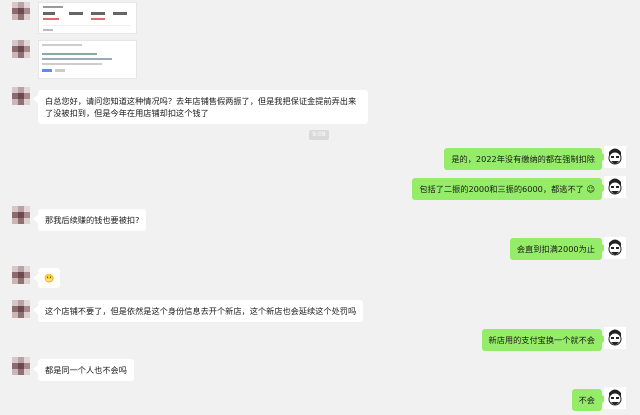  I want to click on message-text: 新店用的支付宝换一个就不会, so click(541, 340).